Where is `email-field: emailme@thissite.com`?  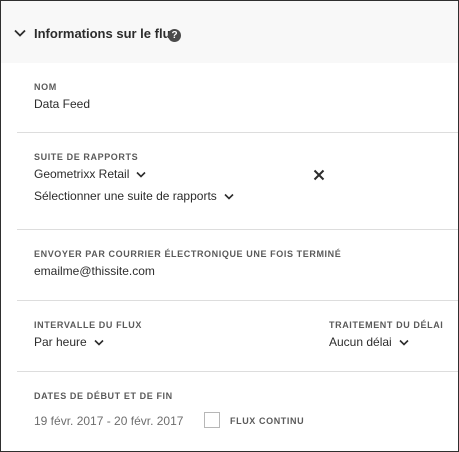 email-field: emailme@thissite.com is located at coordinates (94, 271).